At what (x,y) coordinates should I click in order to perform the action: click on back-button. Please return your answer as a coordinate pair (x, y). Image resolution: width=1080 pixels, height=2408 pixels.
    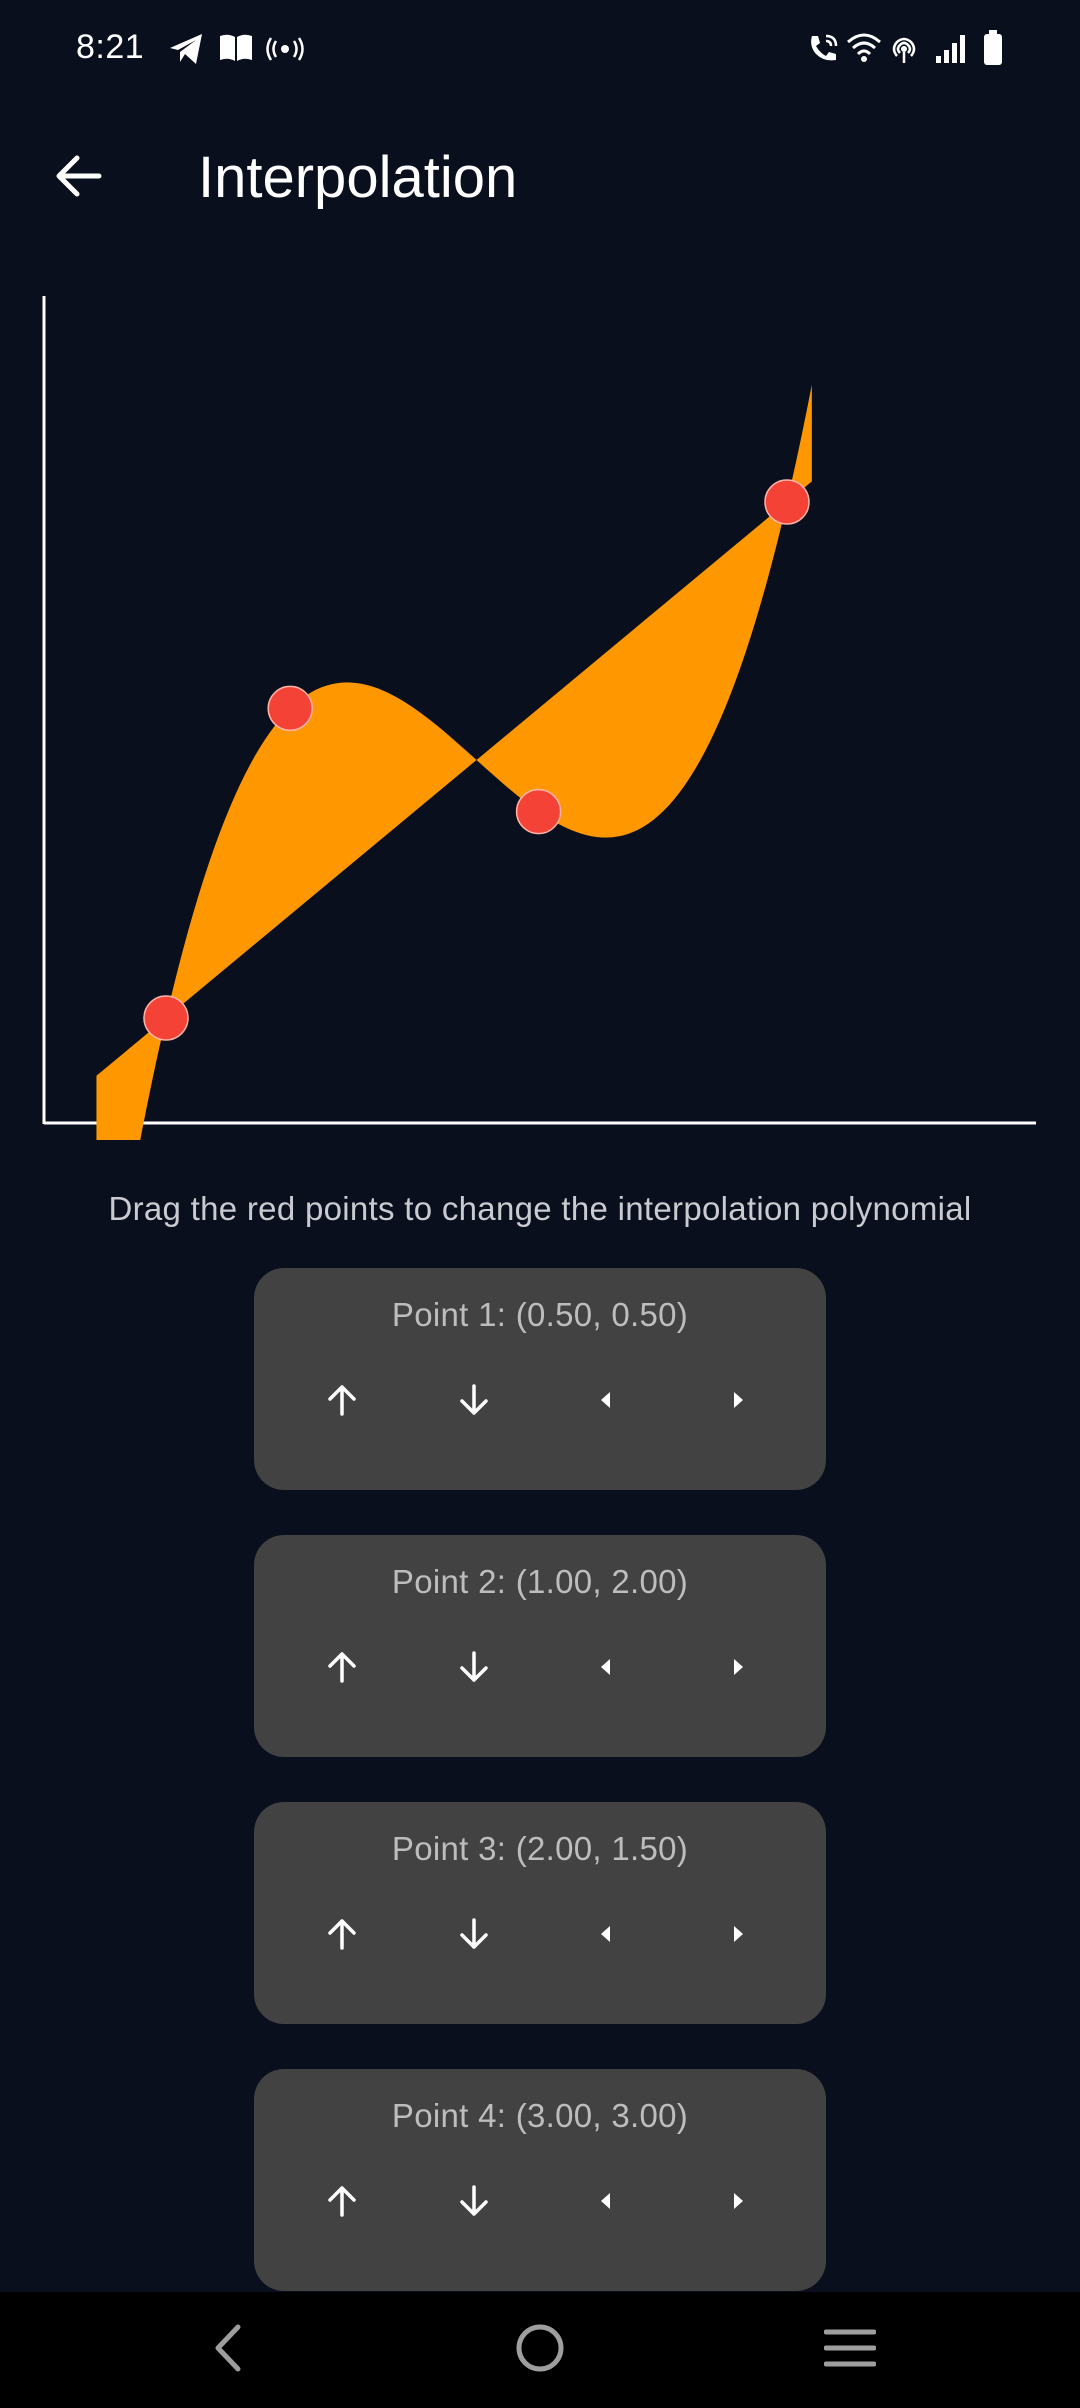
    Looking at the image, I should click on (78, 178).